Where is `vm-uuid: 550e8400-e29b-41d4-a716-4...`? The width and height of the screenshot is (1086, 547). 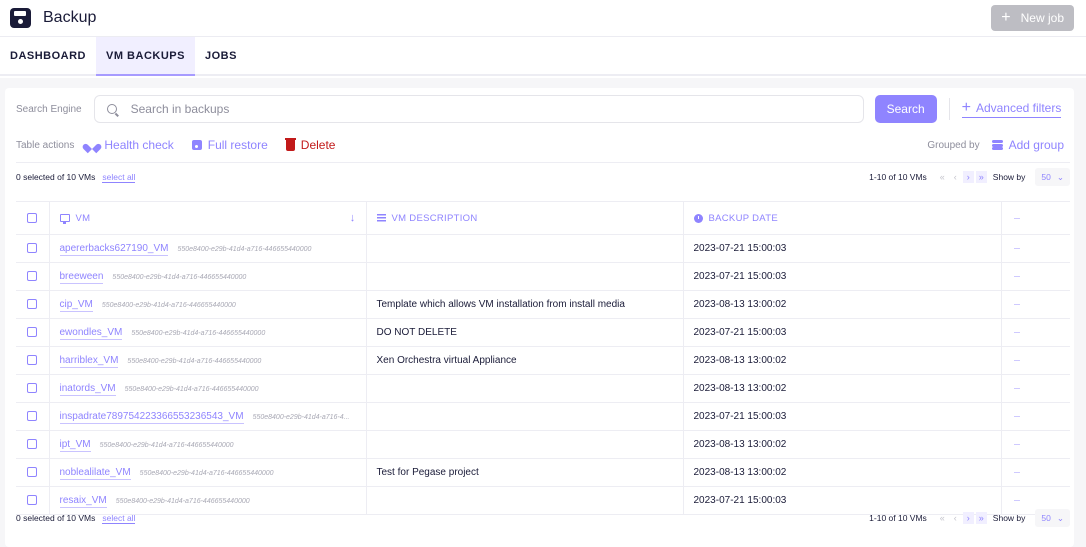 vm-uuid: 550e8400-e29b-41d4-a716-4... is located at coordinates (301, 417).